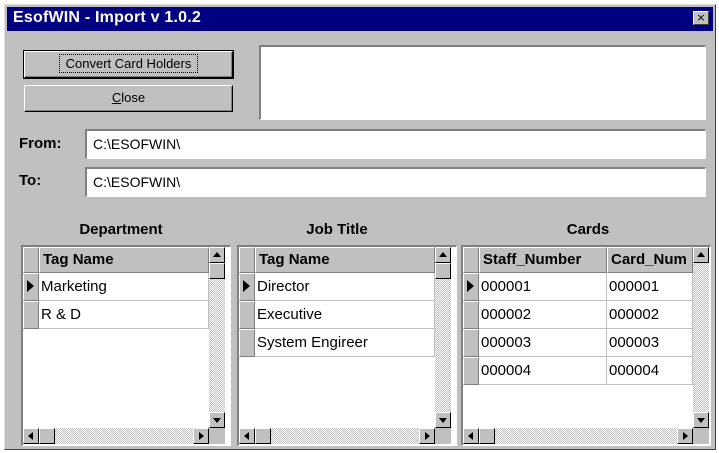 The width and height of the screenshot is (719, 453). I want to click on grid-cell: Director, so click(345, 287).